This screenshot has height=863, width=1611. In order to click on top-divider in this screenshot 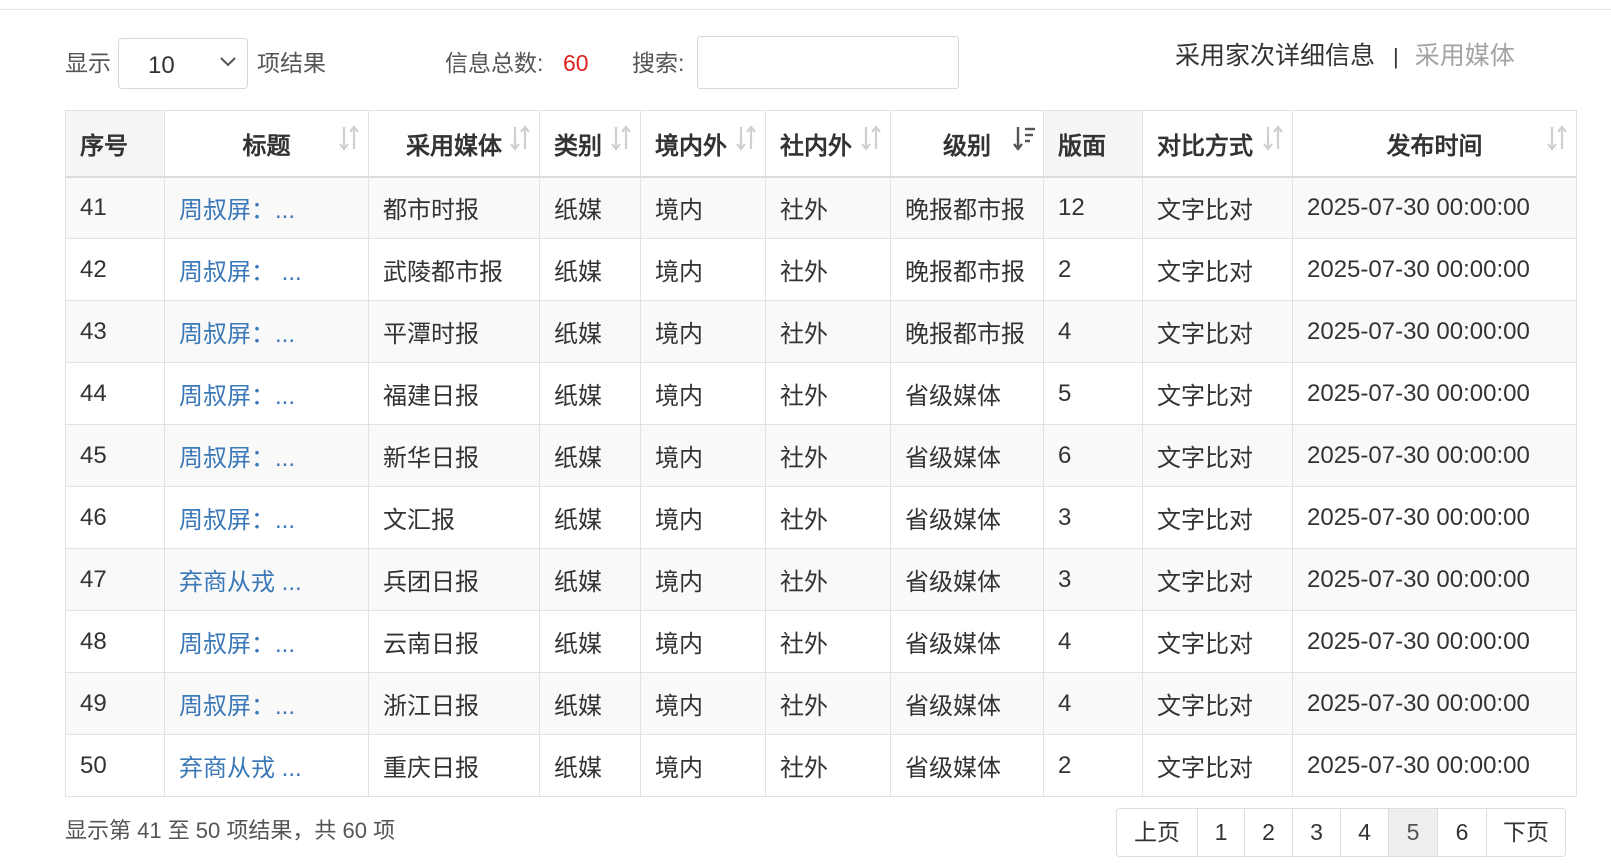, I will do `click(805, 9)`.